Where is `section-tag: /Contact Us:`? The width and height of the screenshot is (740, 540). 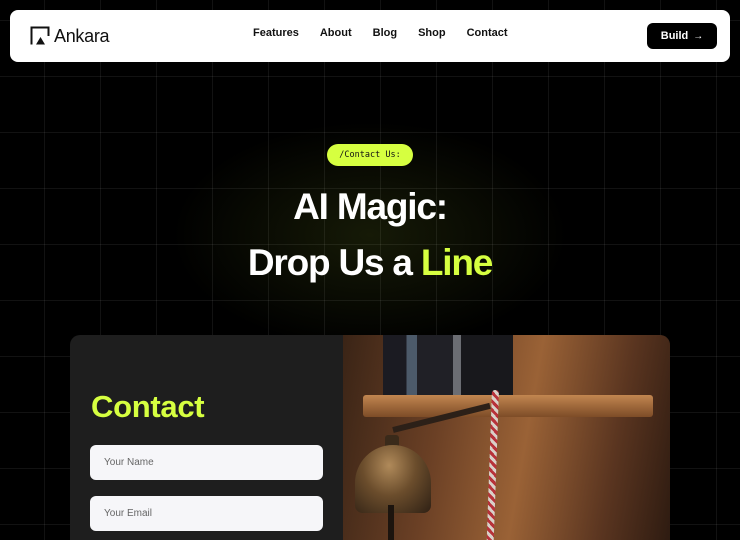 section-tag: /Contact Us: is located at coordinates (370, 155).